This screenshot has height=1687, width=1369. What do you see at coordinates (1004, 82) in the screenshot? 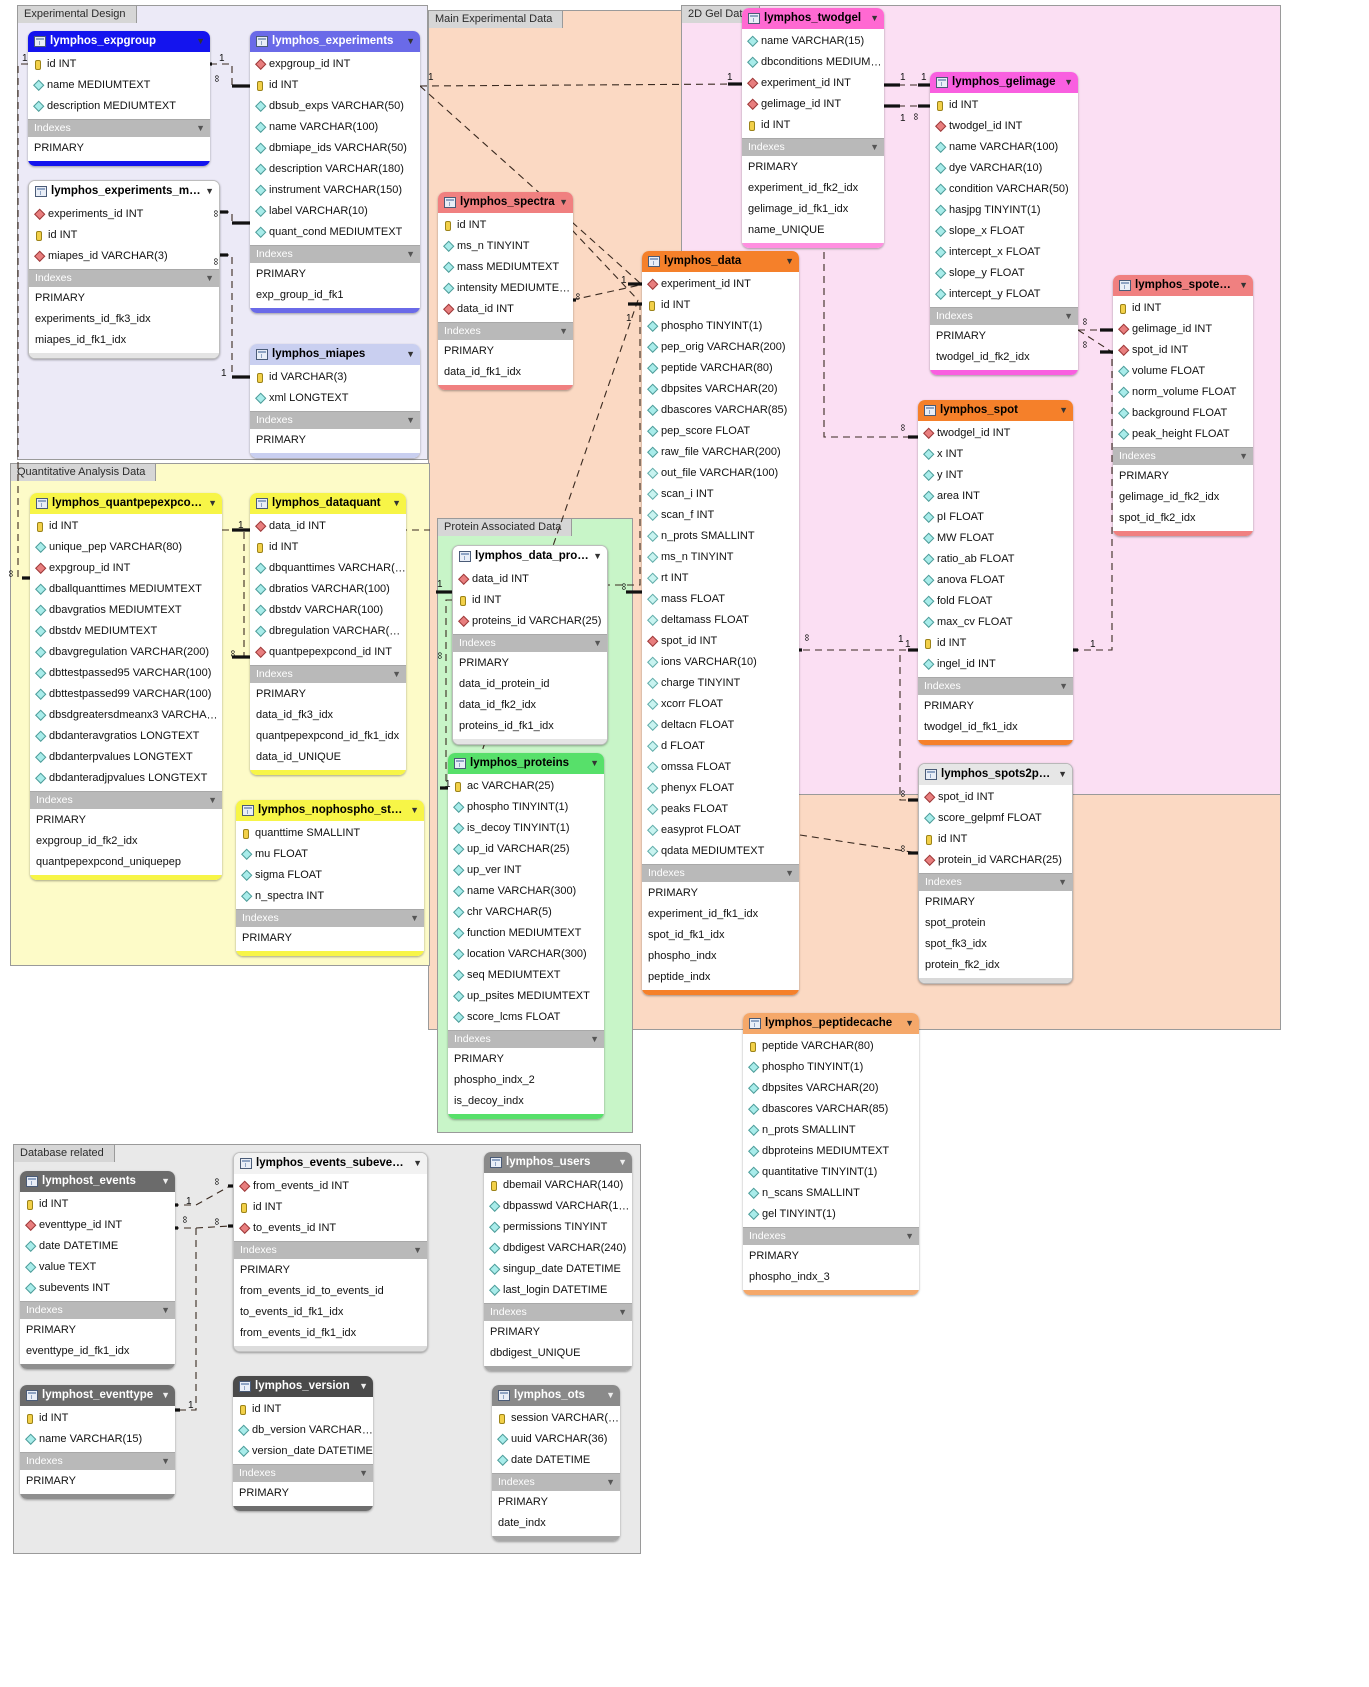
I see `table-header: lymphos_gelimage ▼` at bounding box center [1004, 82].